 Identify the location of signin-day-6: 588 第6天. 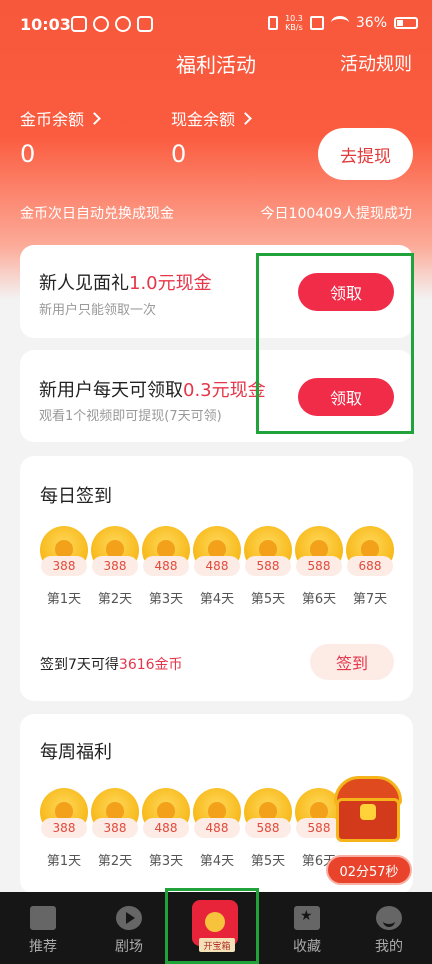
(320, 566).